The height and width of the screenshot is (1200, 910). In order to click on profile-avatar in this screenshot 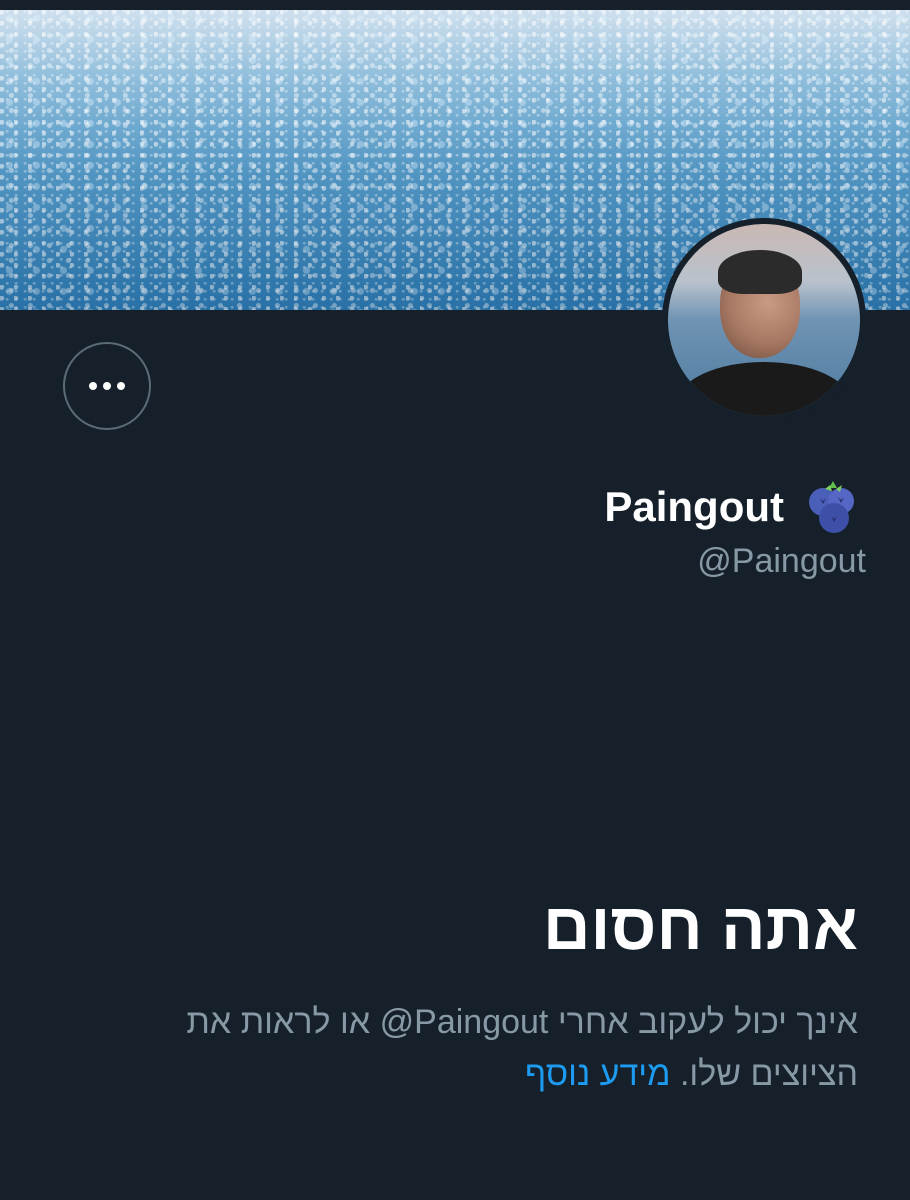, I will do `click(764, 320)`.